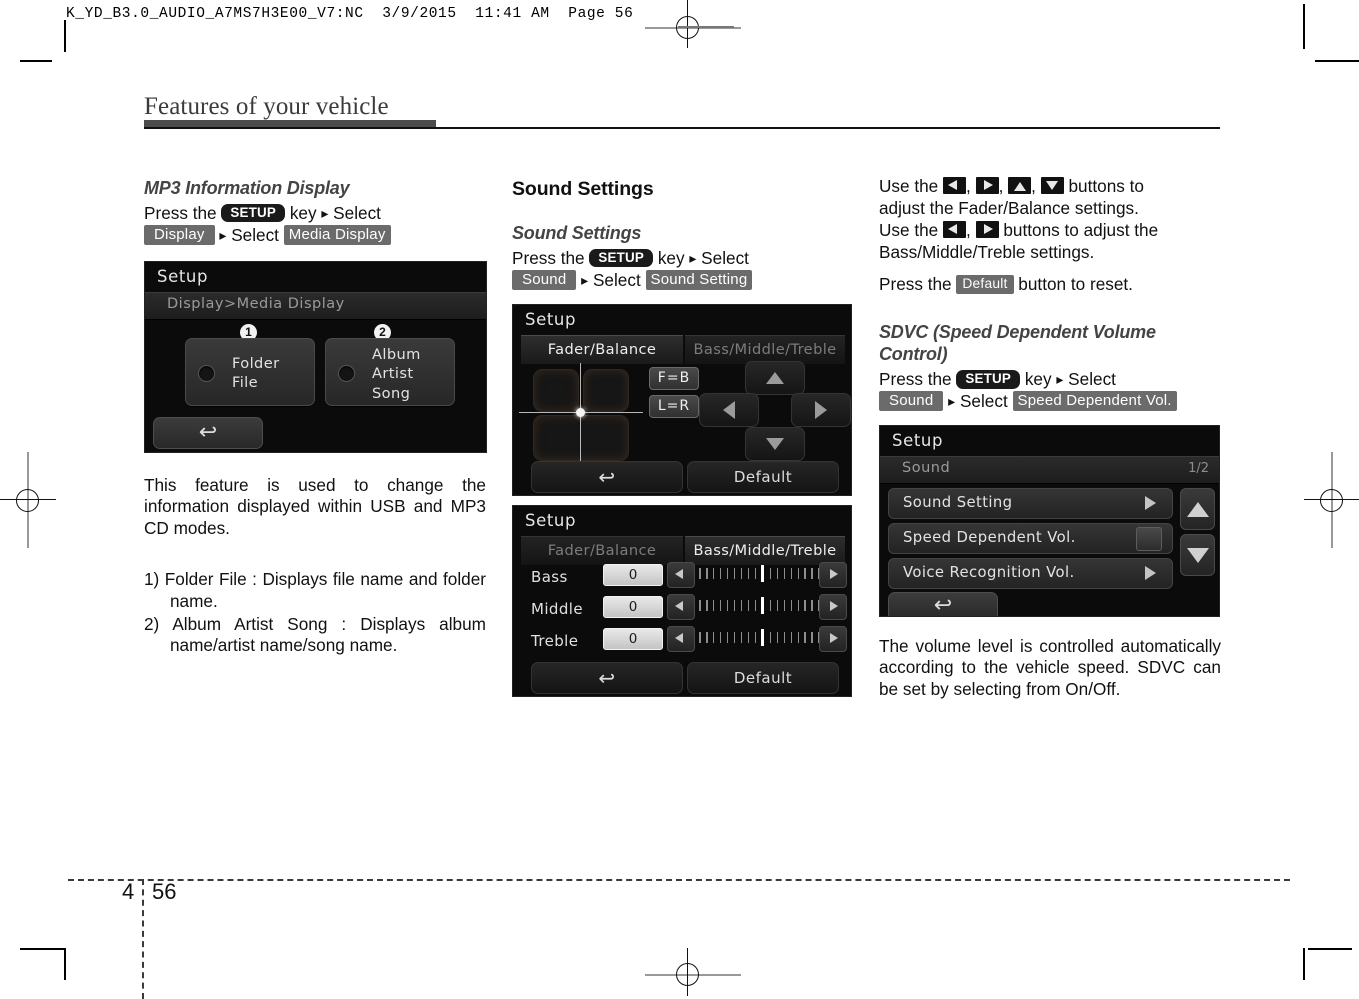  What do you see at coordinates (396, 374) in the screenshot?
I see `option-label-album-artist-song: Album Artist Song` at bounding box center [396, 374].